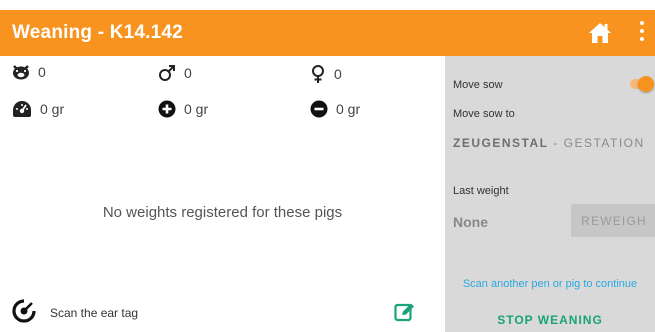  I want to click on more-vert-icon, so click(642, 33).